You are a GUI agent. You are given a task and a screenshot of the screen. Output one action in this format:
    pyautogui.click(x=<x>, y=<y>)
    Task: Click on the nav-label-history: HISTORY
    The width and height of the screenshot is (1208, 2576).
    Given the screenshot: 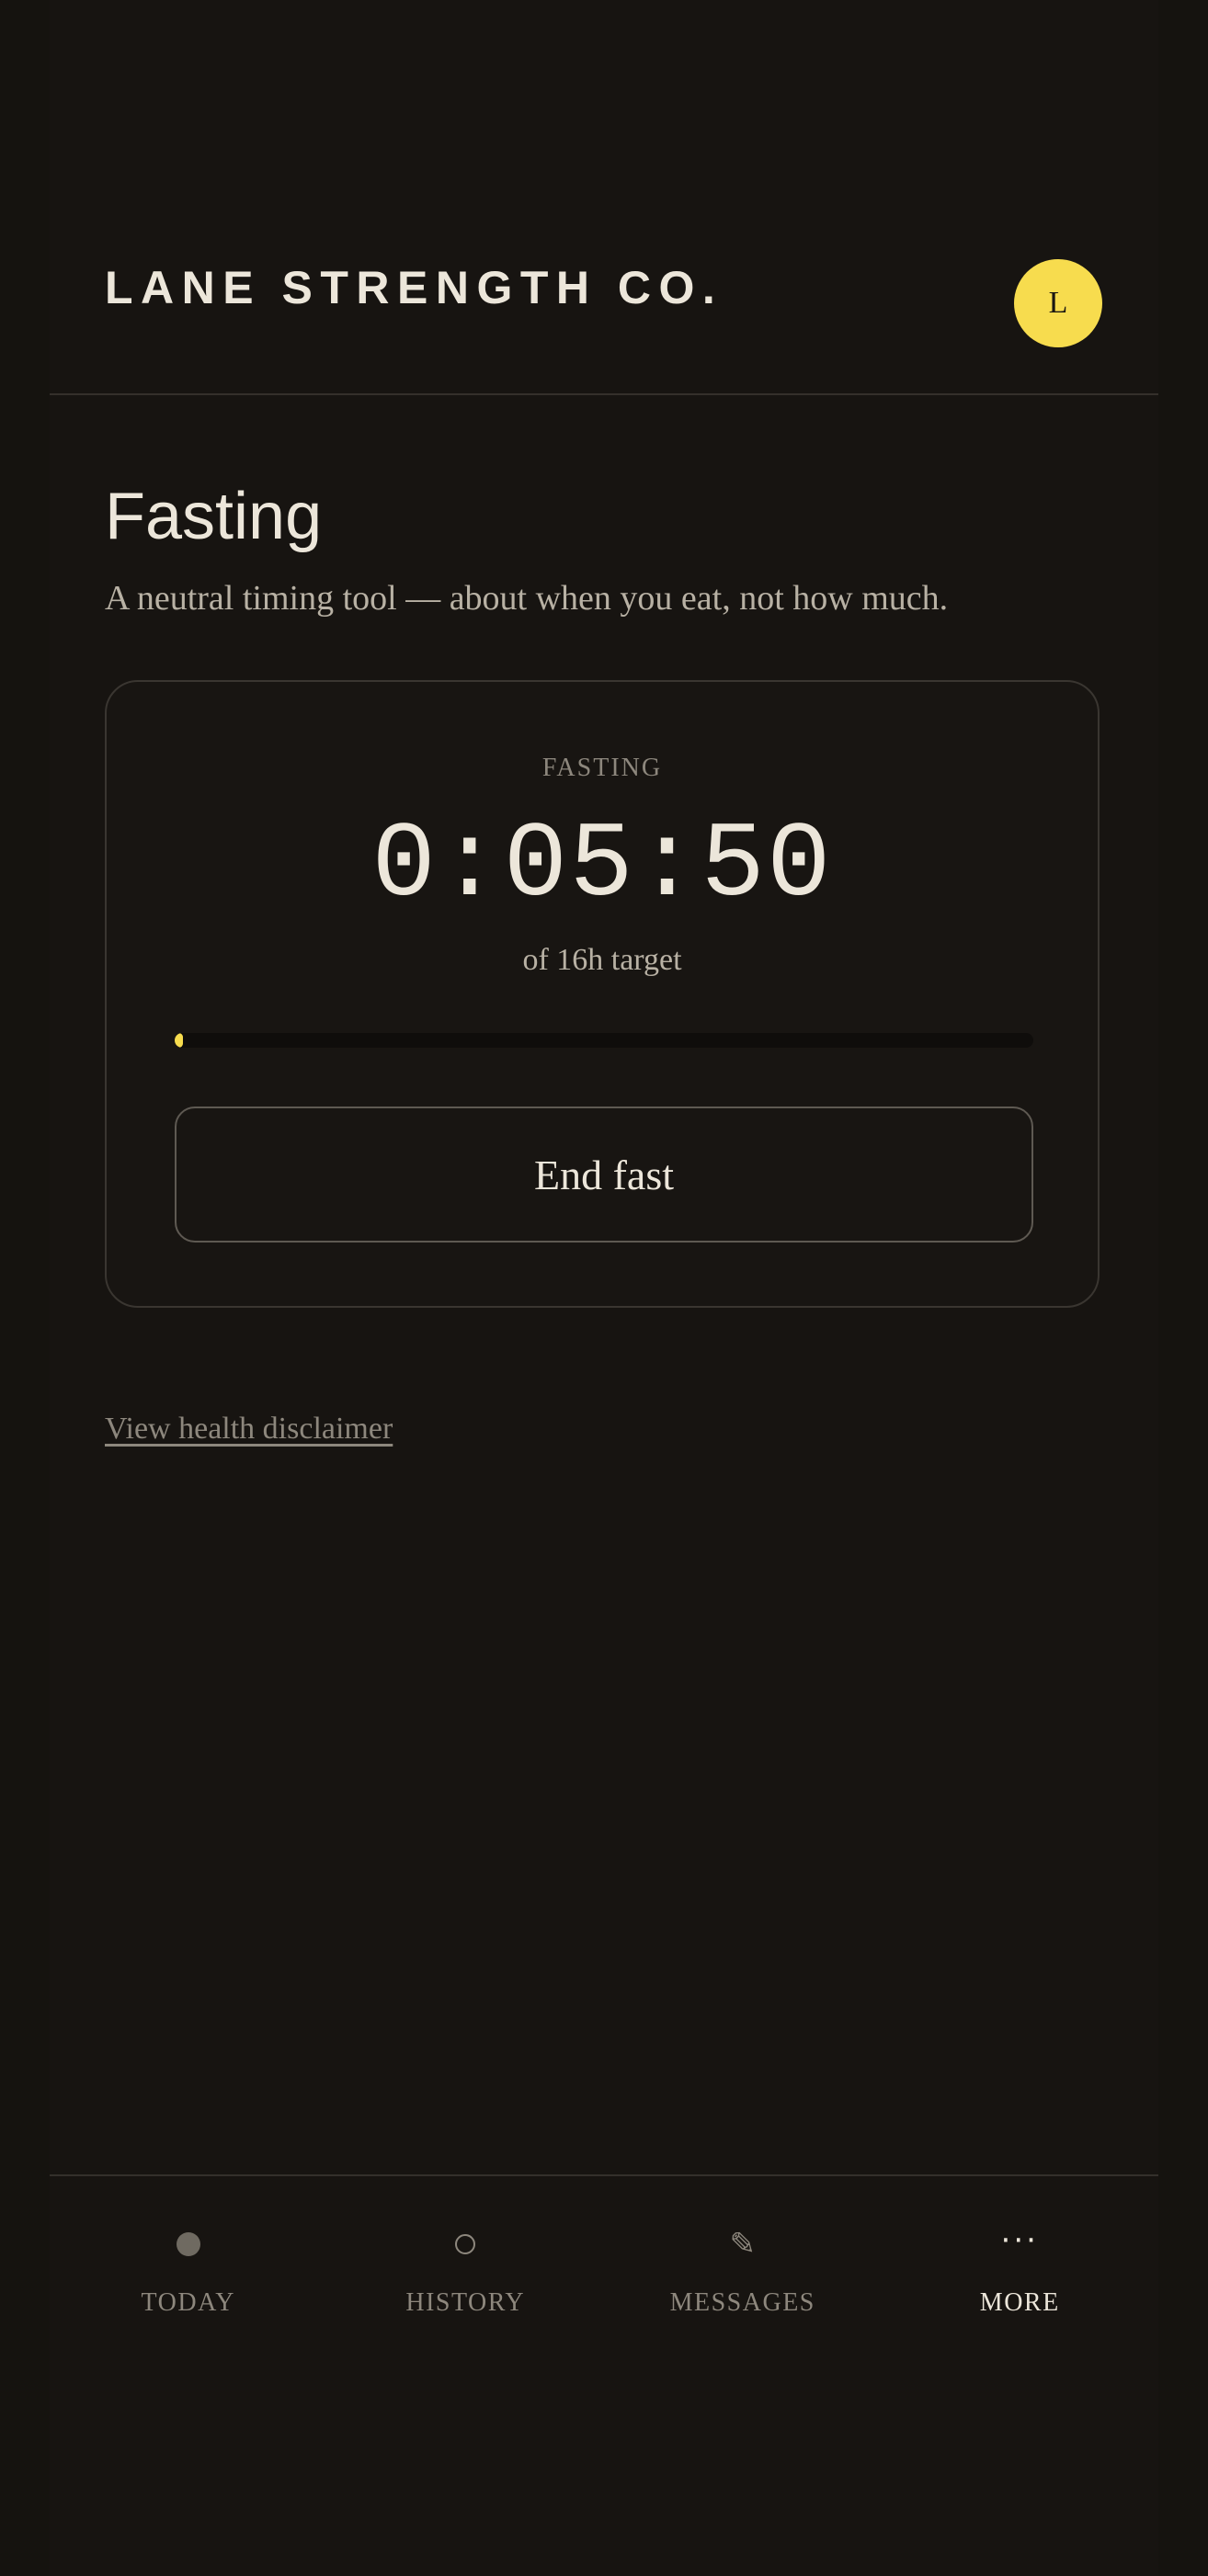 What is the action you would take?
    pyautogui.click(x=465, y=2302)
    